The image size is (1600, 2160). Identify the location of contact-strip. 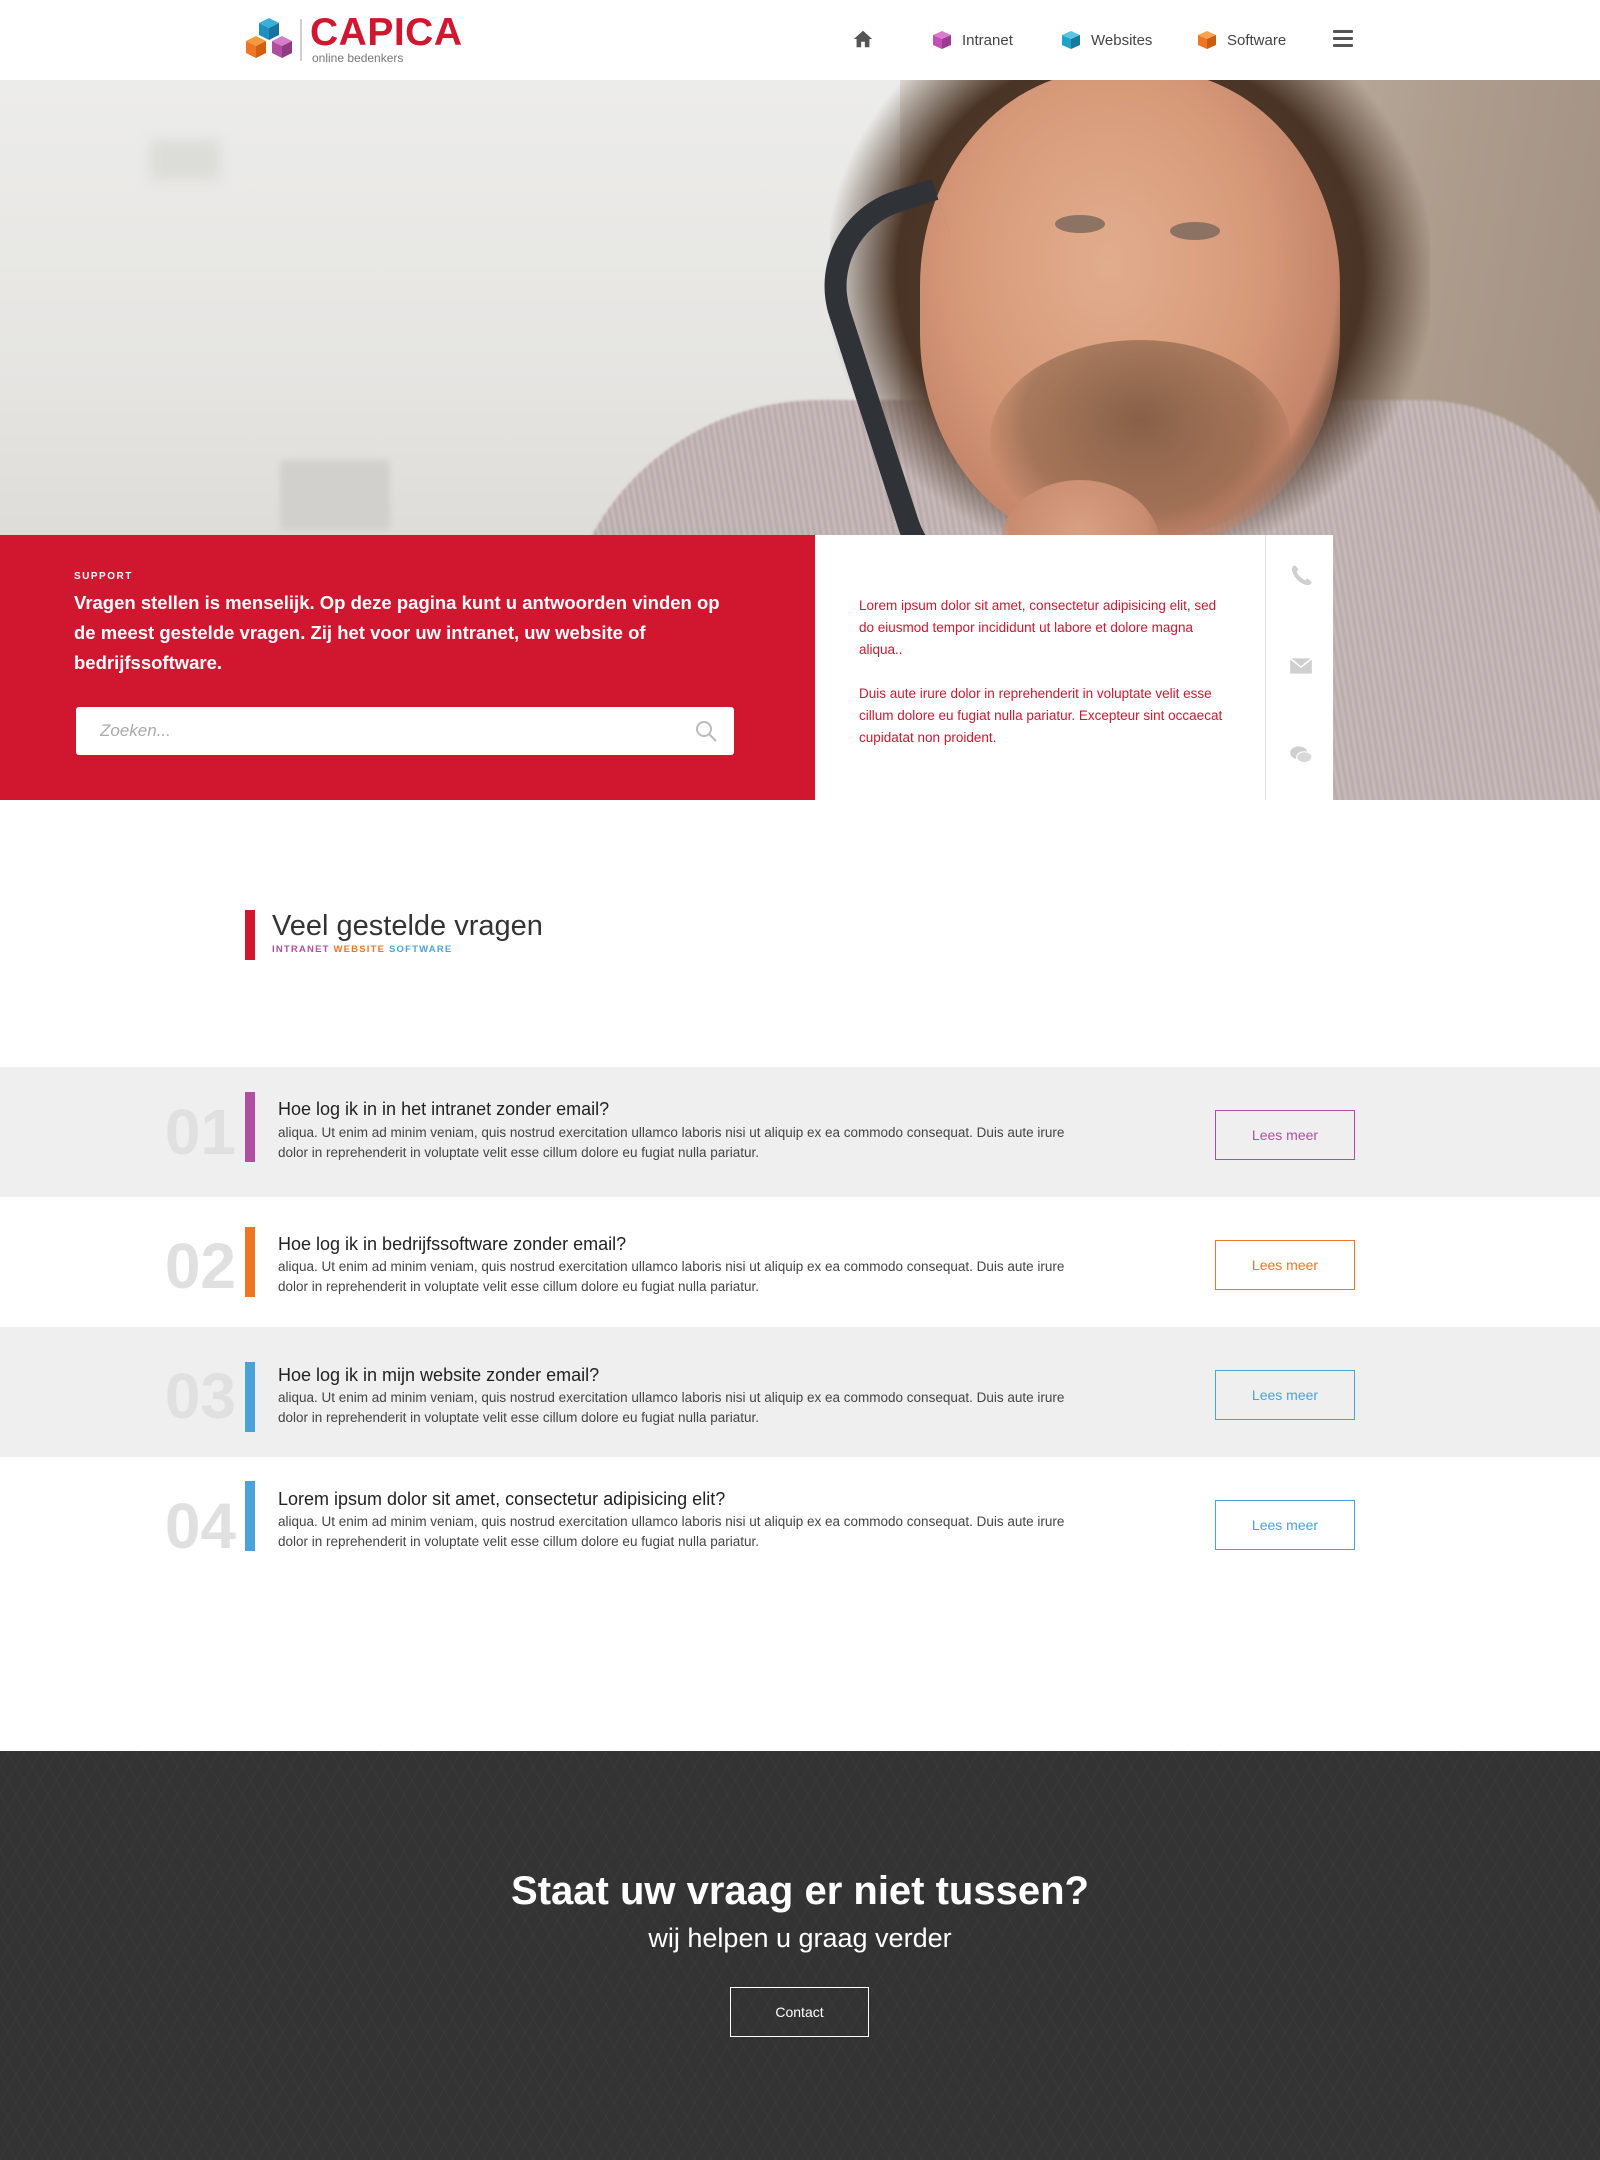
(1299, 667).